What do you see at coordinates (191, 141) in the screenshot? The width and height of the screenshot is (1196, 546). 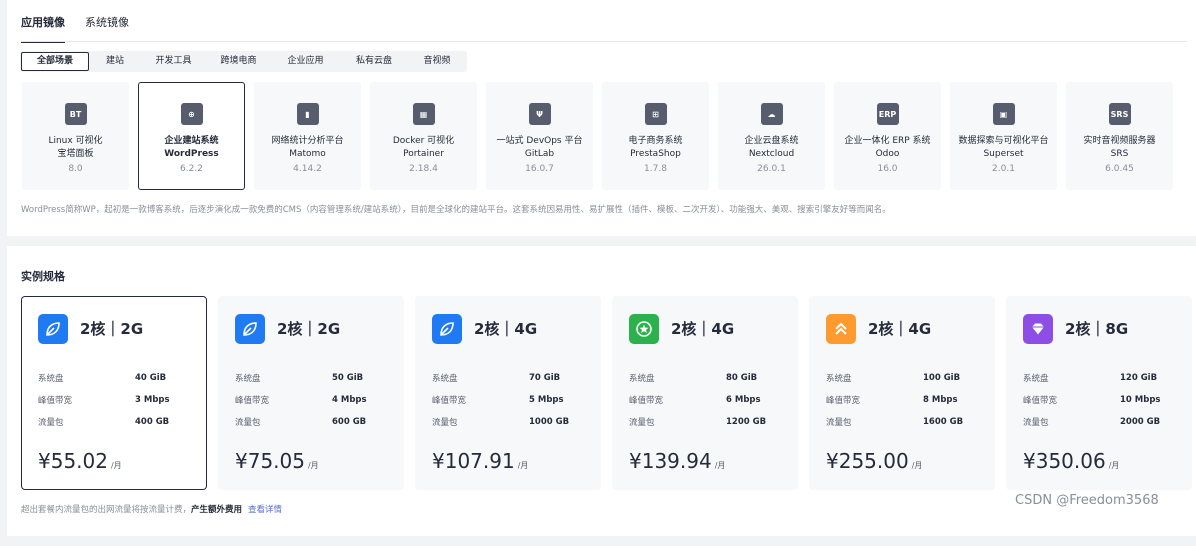 I see `app-name-line1: 企业建站系统` at bounding box center [191, 141].